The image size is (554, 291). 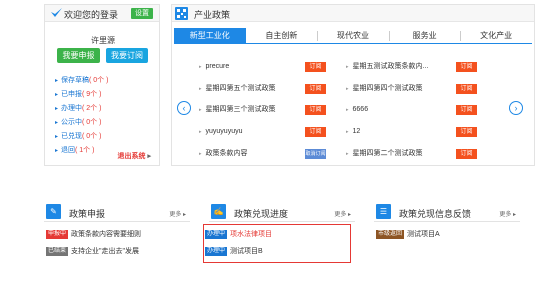 I want to click on status-count: ( 1个 ), so click(x=85, y=150).